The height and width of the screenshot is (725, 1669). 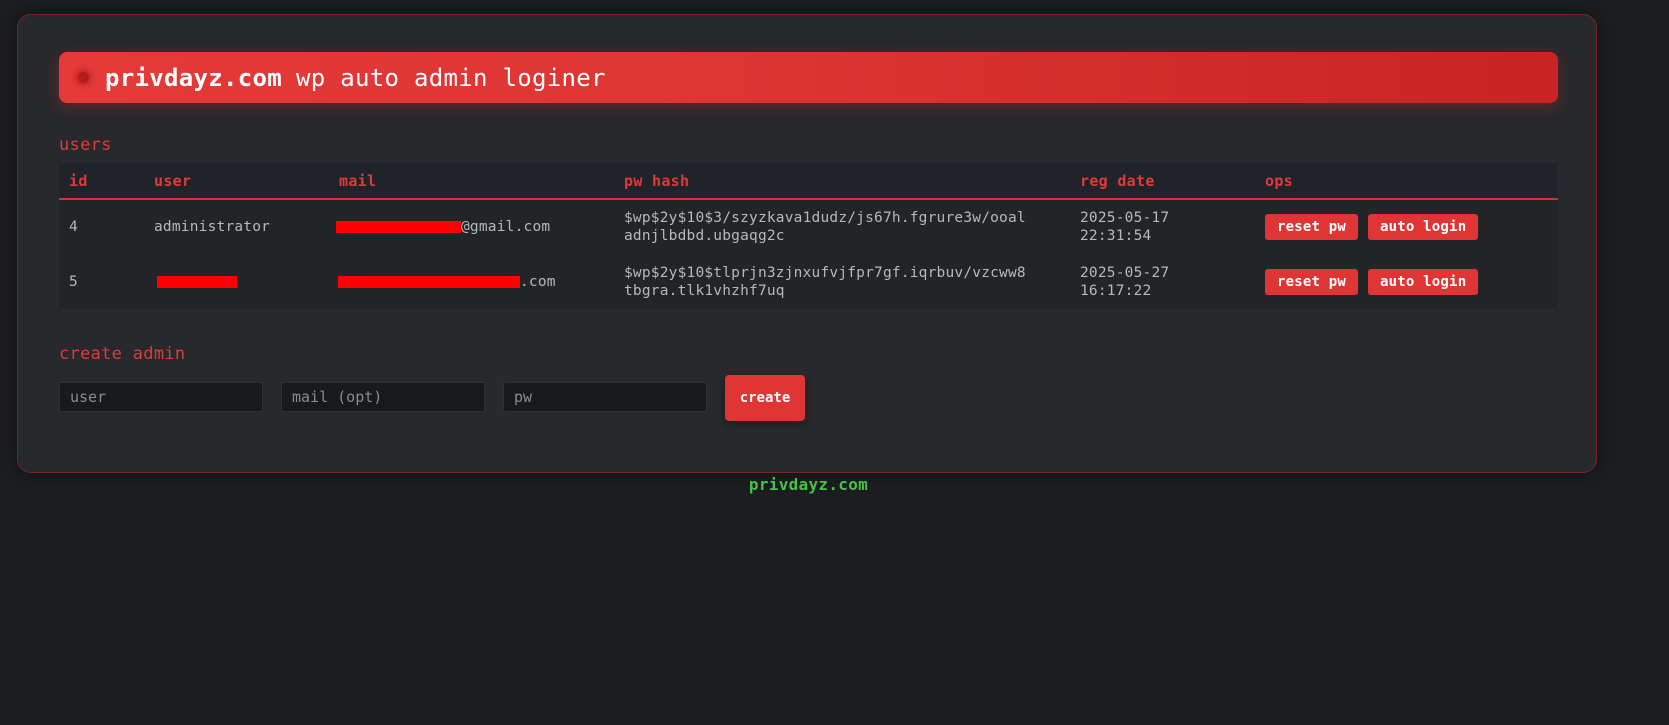 What do you see at coordinates (383, 397) in the screenshot?
I see `mail-input` at bounding box center [383, 397].